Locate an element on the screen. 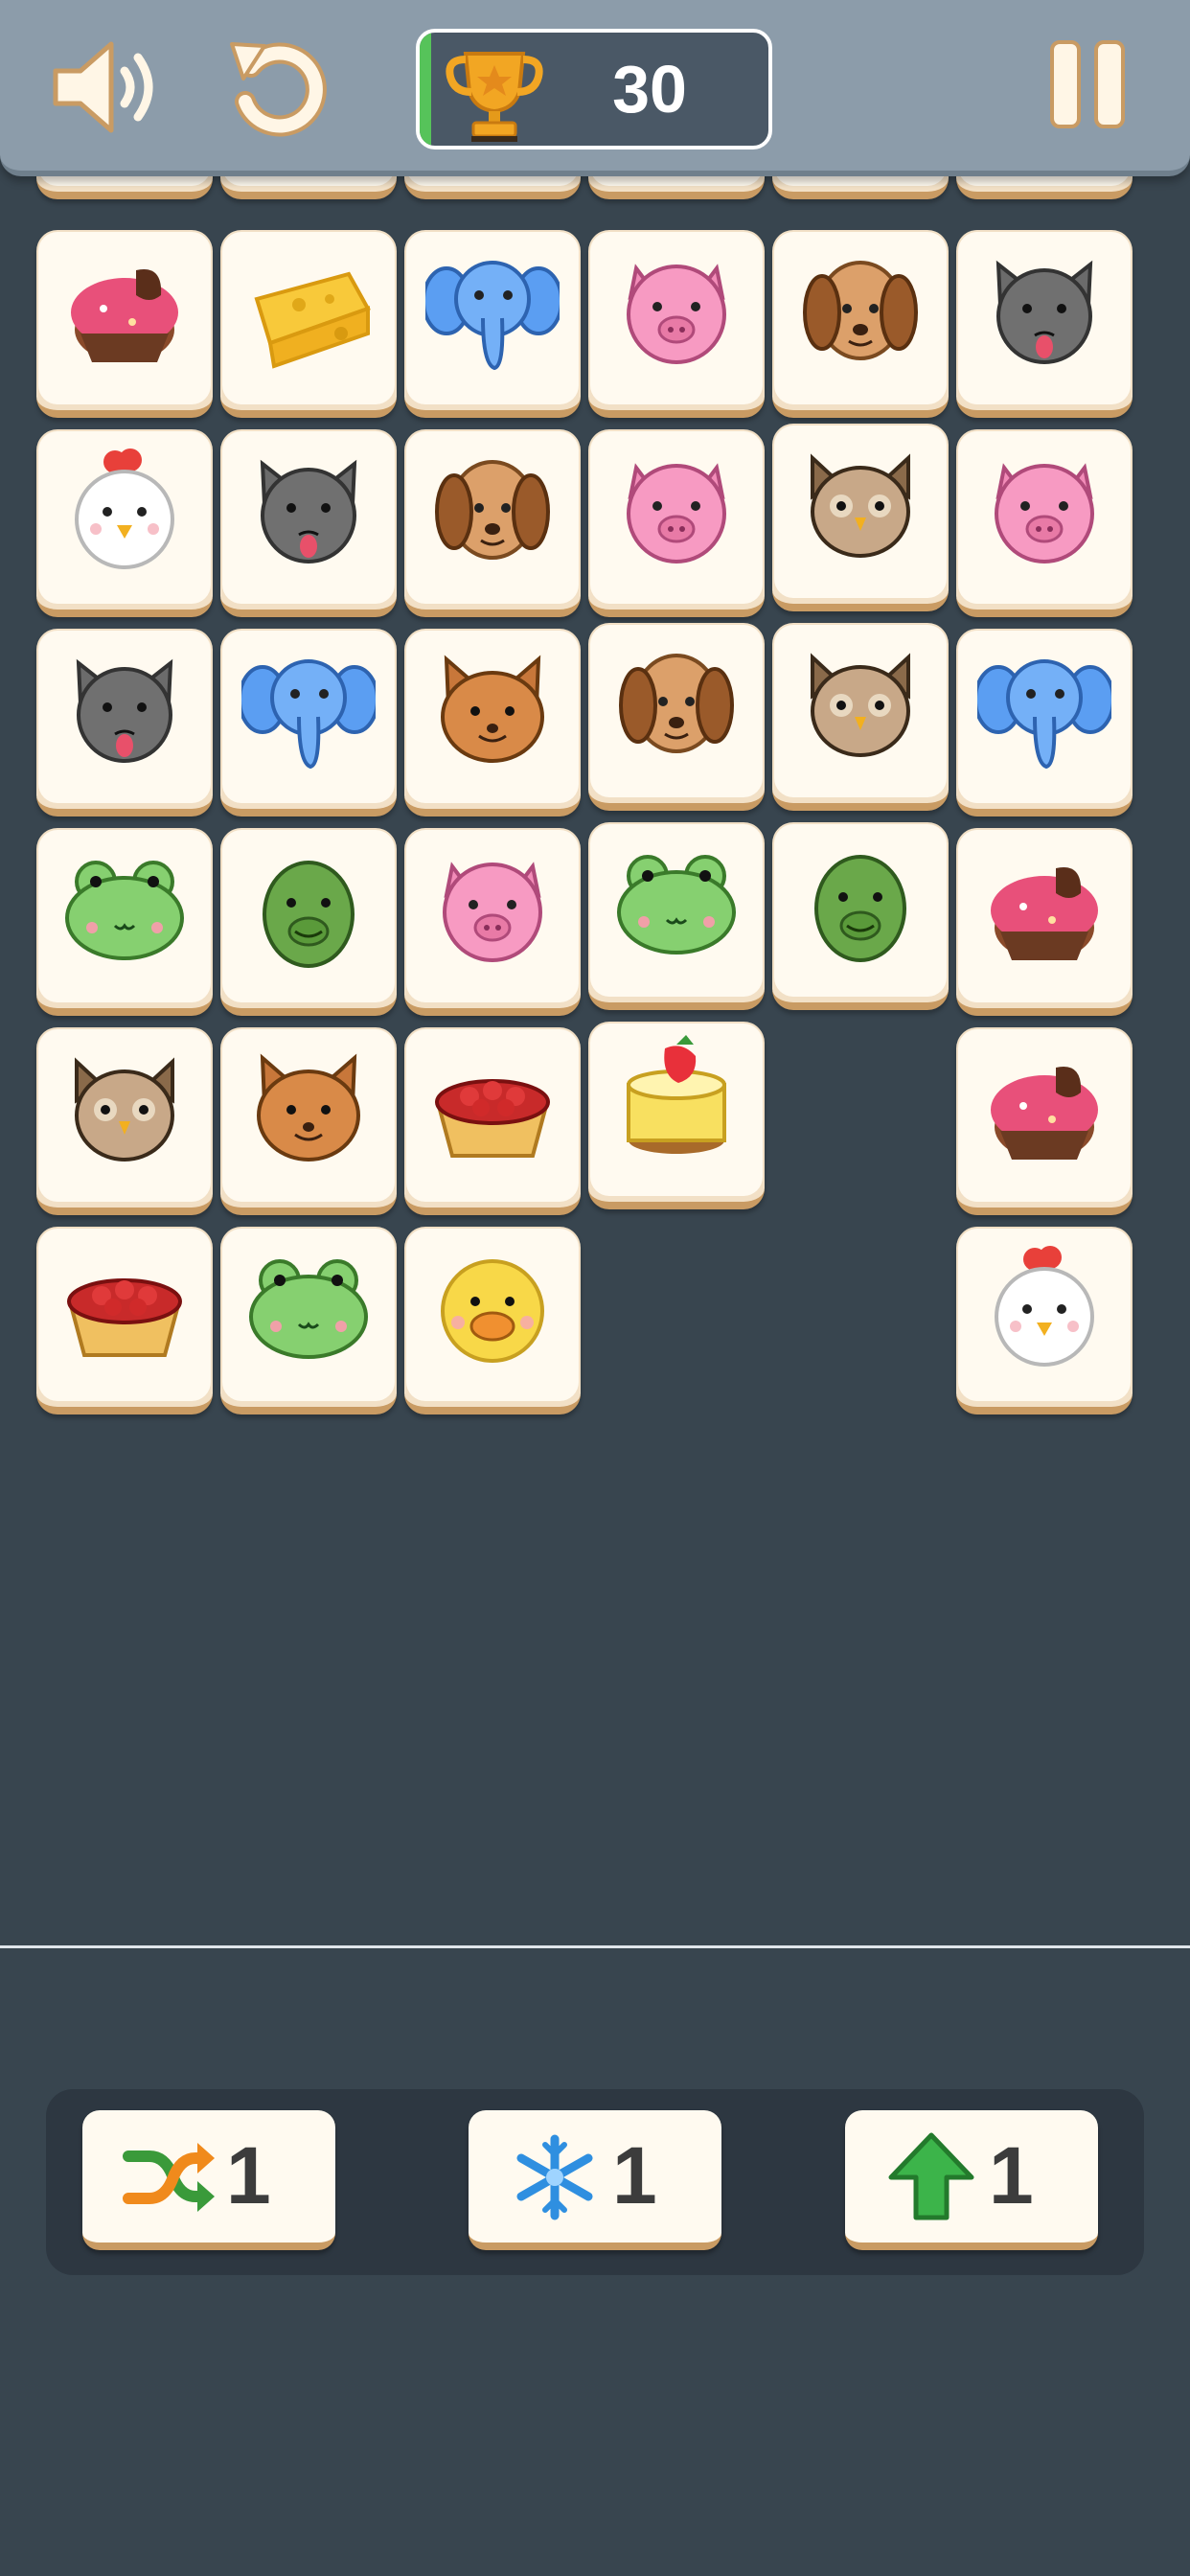  shuffle-icon is located at coordinates (169, 2177).